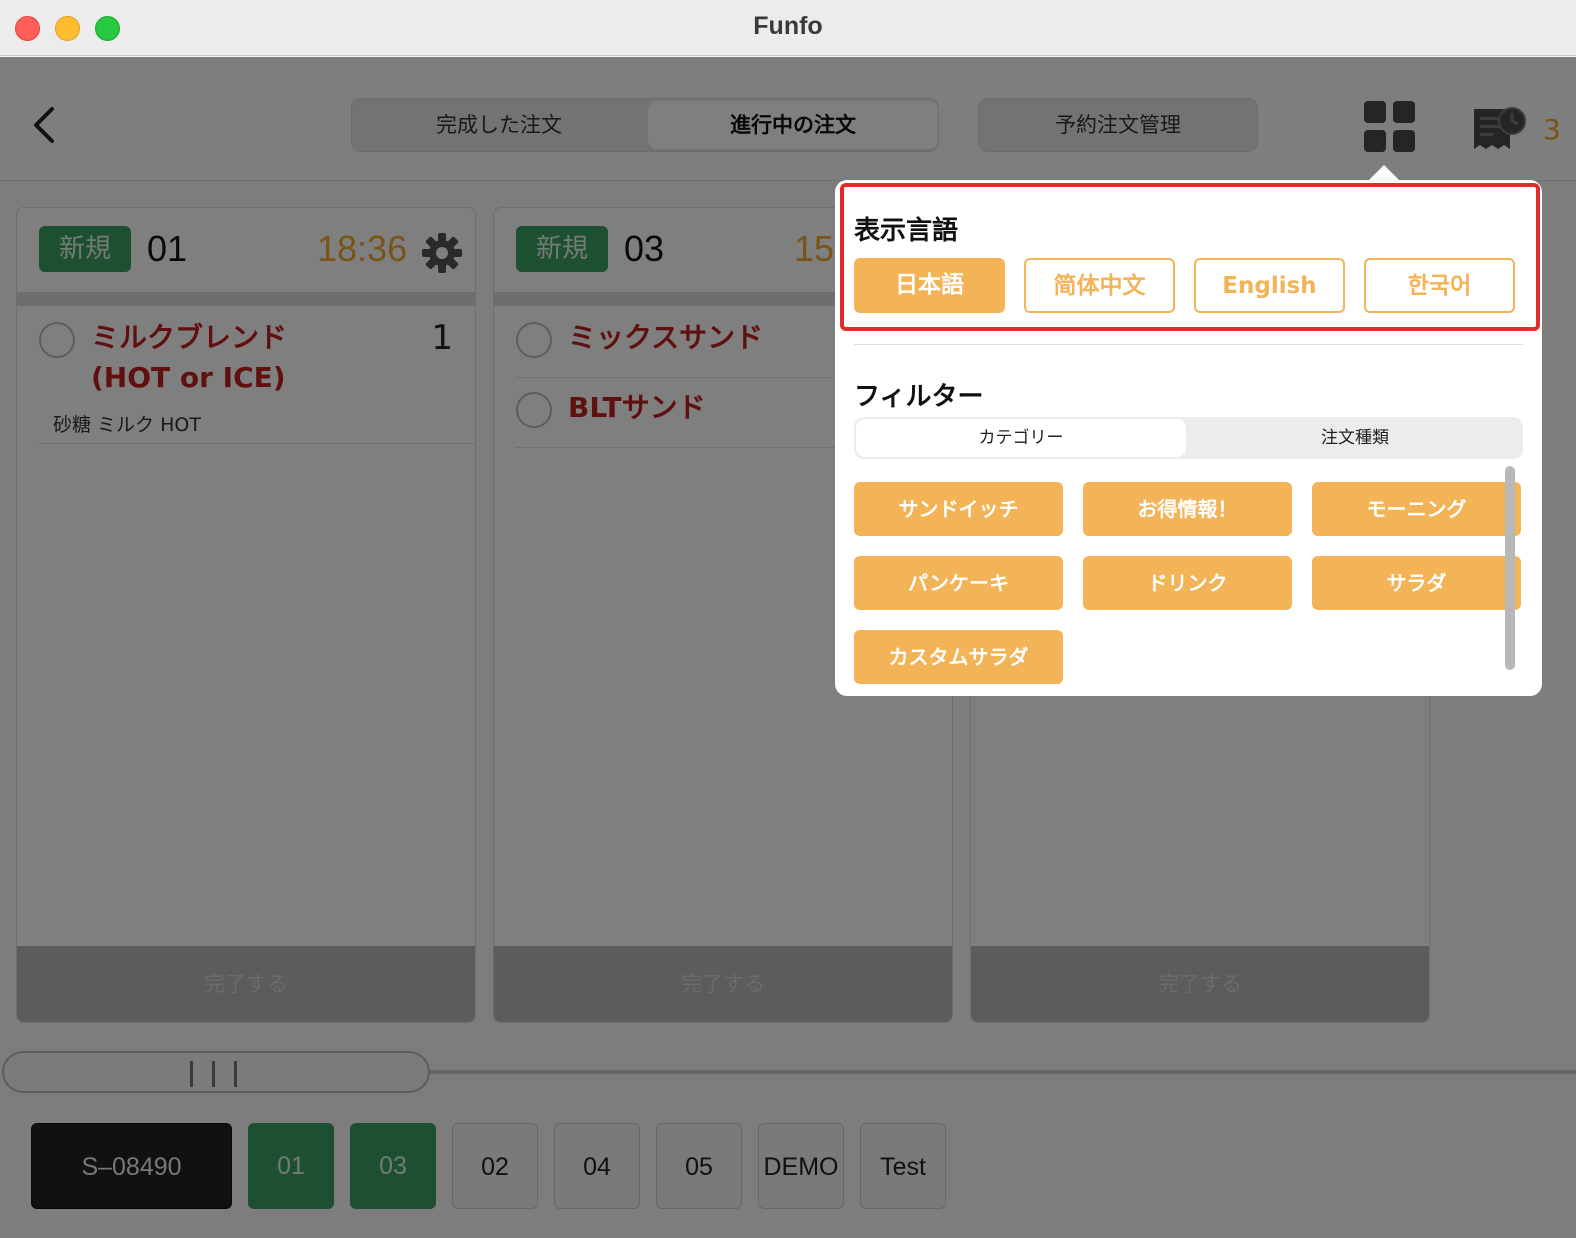 This screenshot has height=1238, width=1576. What do you see at coordinates (958, 509) in the screenshot?
I see `category-button: サンドイッチ` at bounding box center [958, 509].